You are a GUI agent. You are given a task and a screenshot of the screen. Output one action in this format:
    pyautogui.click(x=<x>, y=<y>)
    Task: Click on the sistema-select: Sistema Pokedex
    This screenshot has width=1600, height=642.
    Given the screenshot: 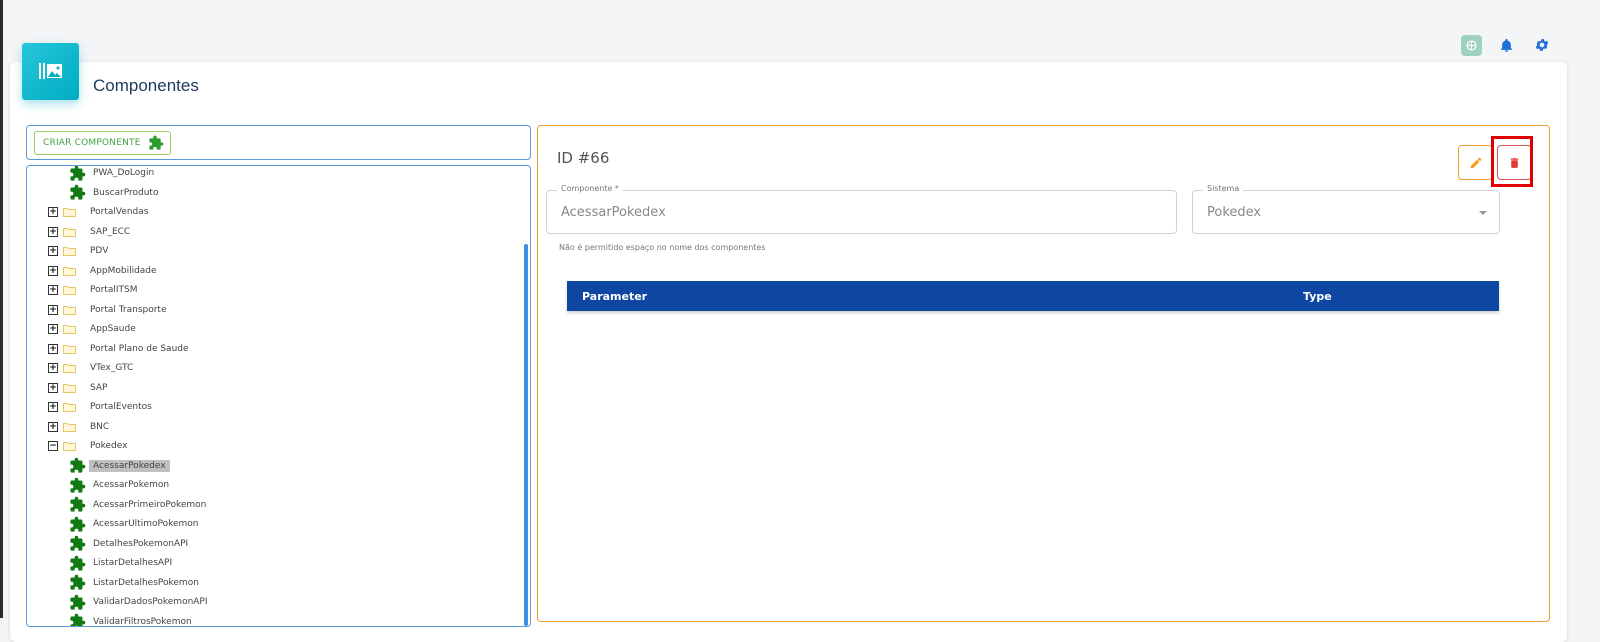 What is the action you would take?
    pyautogui.click(x=1346, y=209)
    